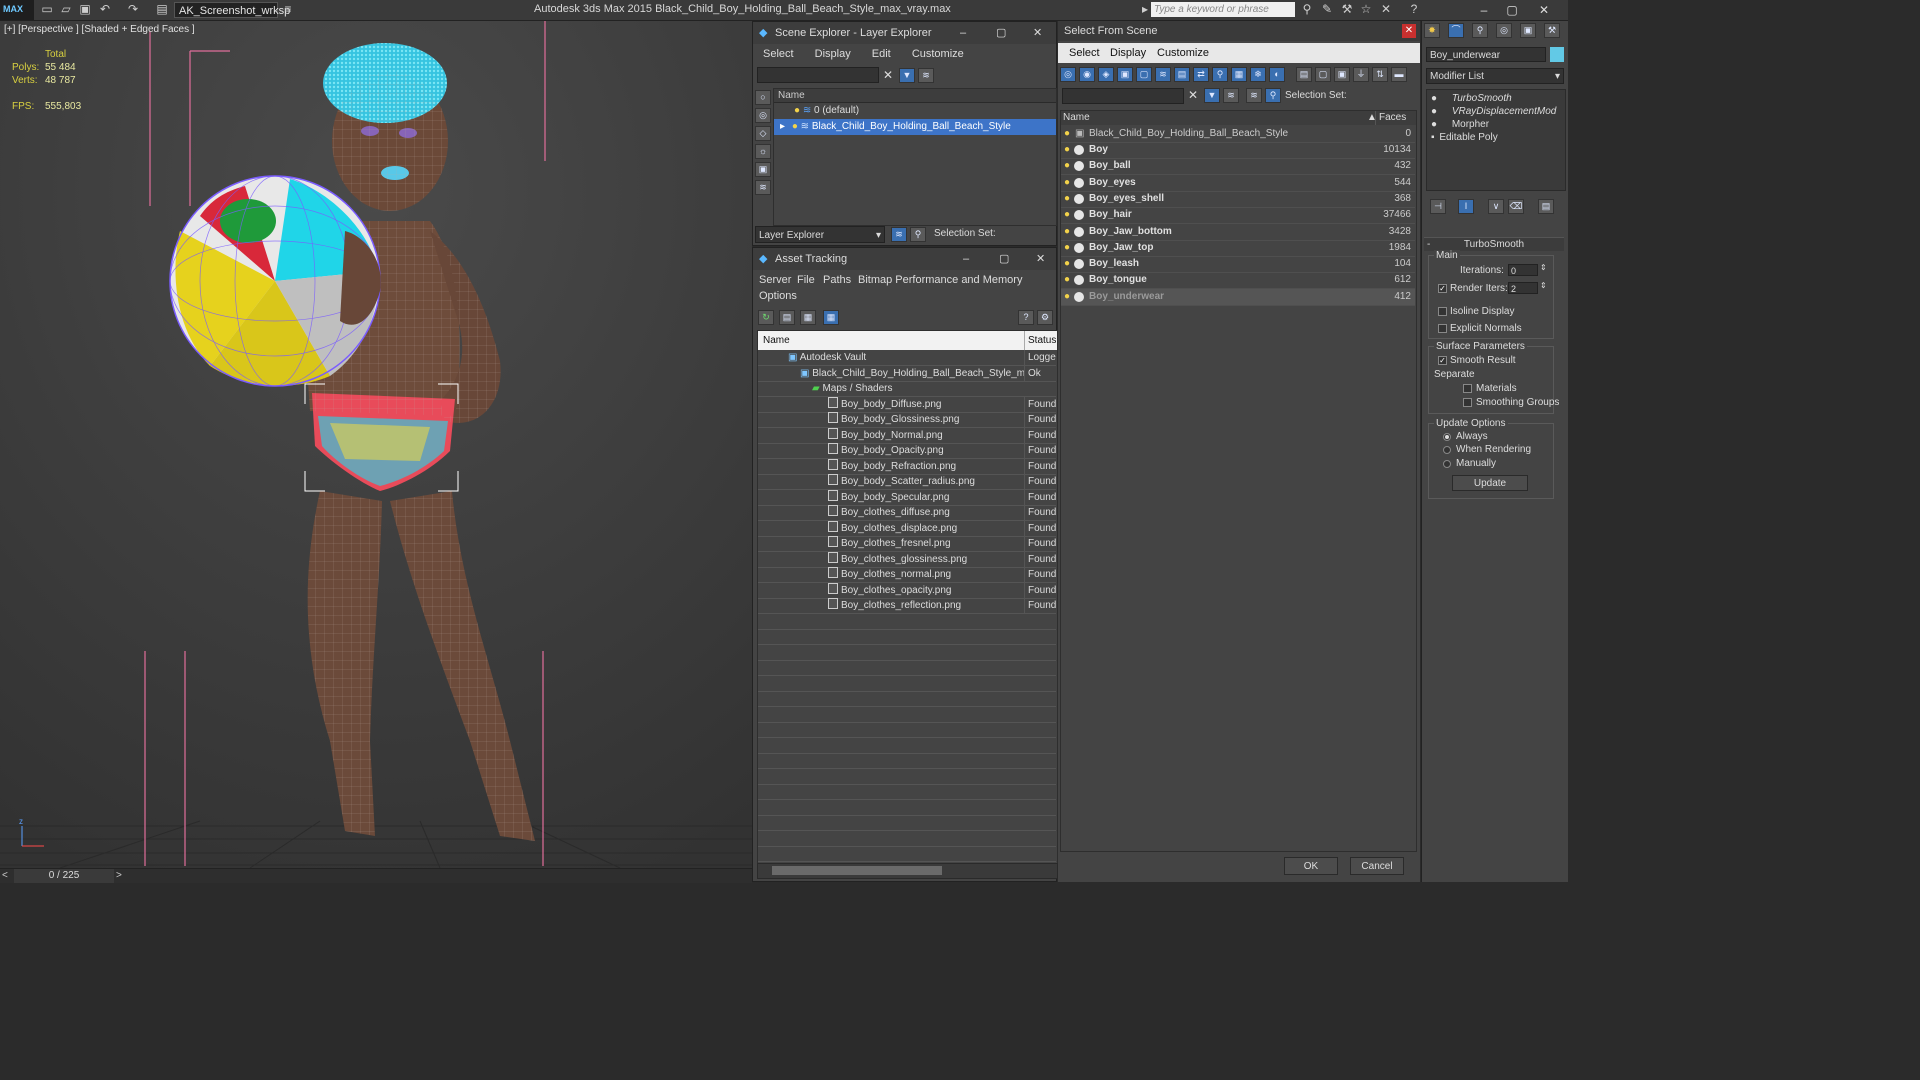 The image size is (1920, 1080). I want to click on update-button: Update, so click(1490, 483).